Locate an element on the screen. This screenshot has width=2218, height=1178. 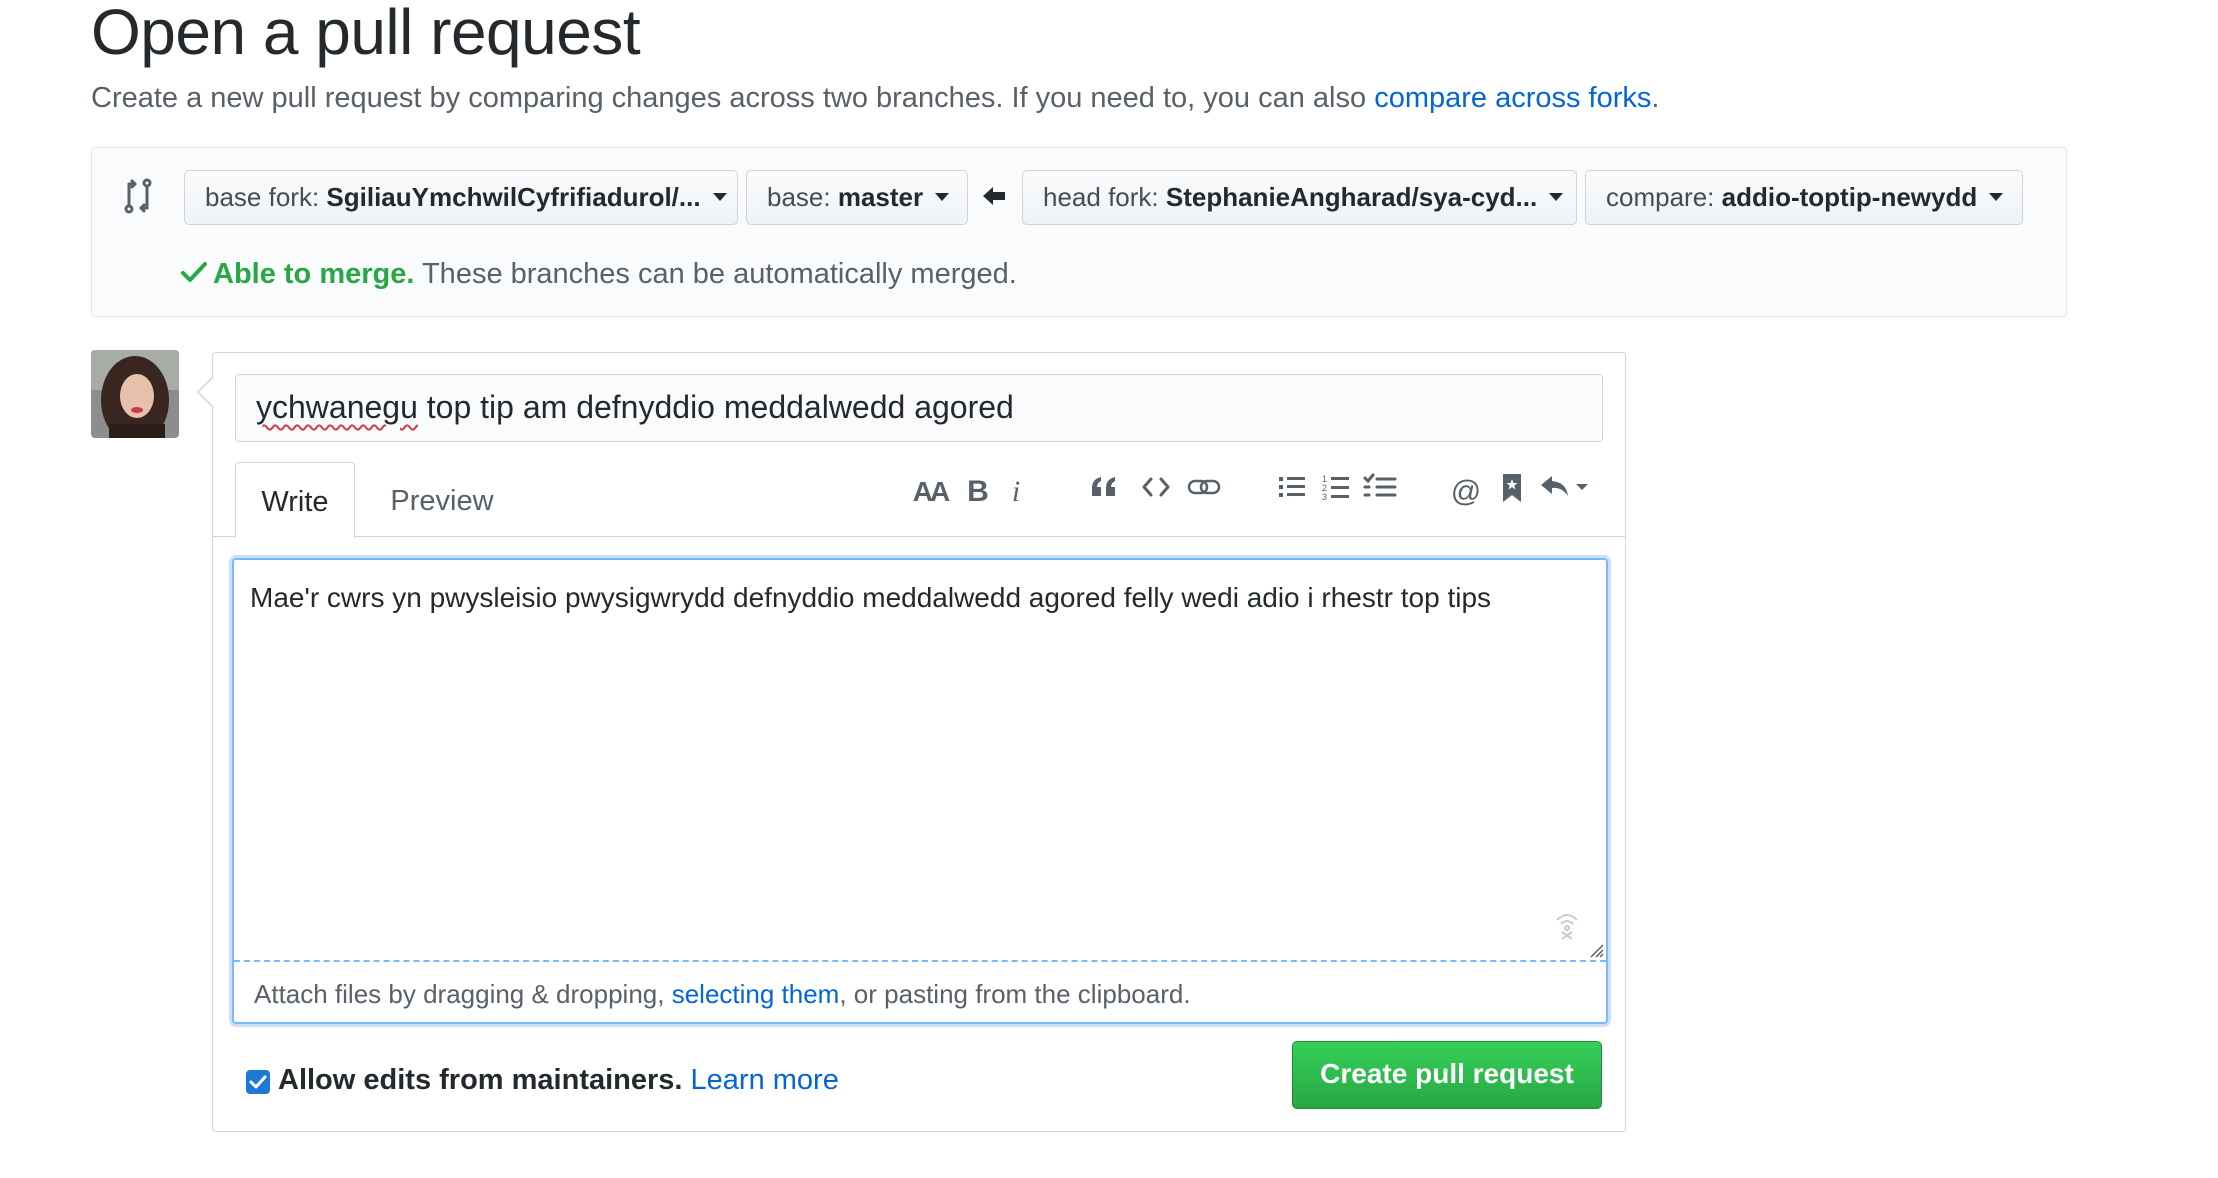
learn-more-link: Learn more is located at coordinates (765, 1080).